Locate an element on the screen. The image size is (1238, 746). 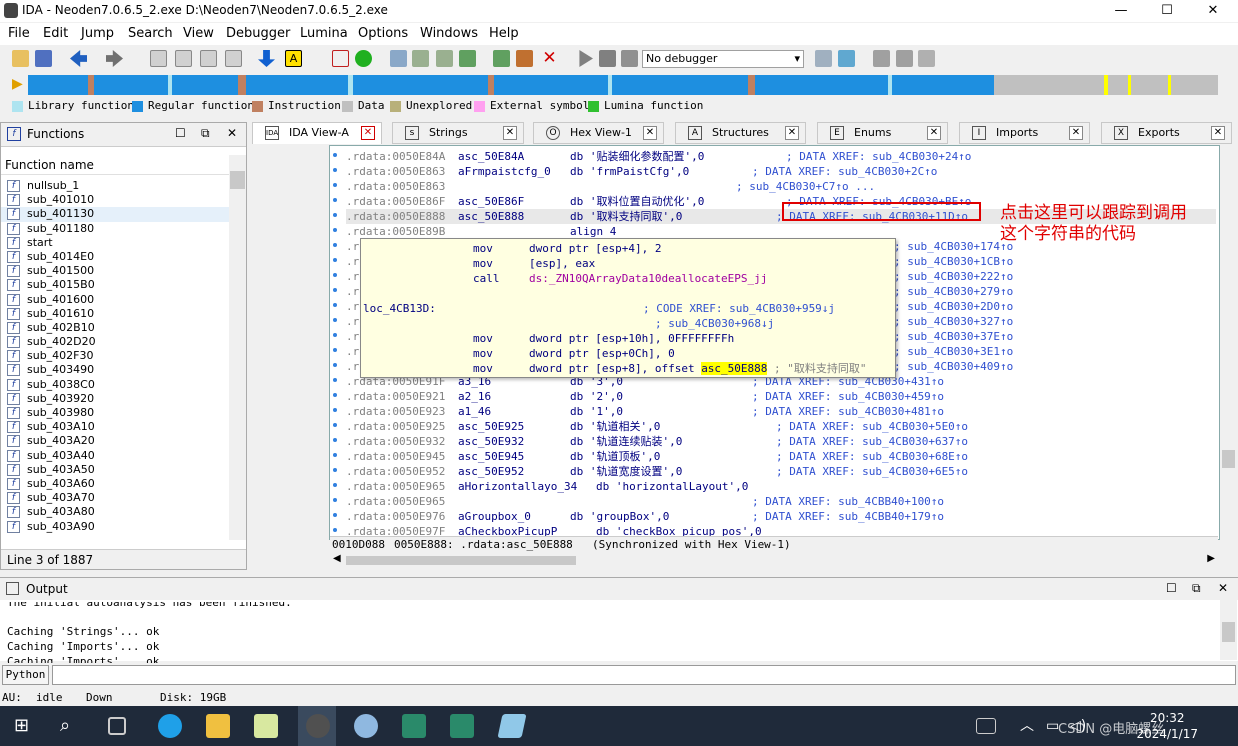
output-scrollbar is located at coordinates (1228, 630).